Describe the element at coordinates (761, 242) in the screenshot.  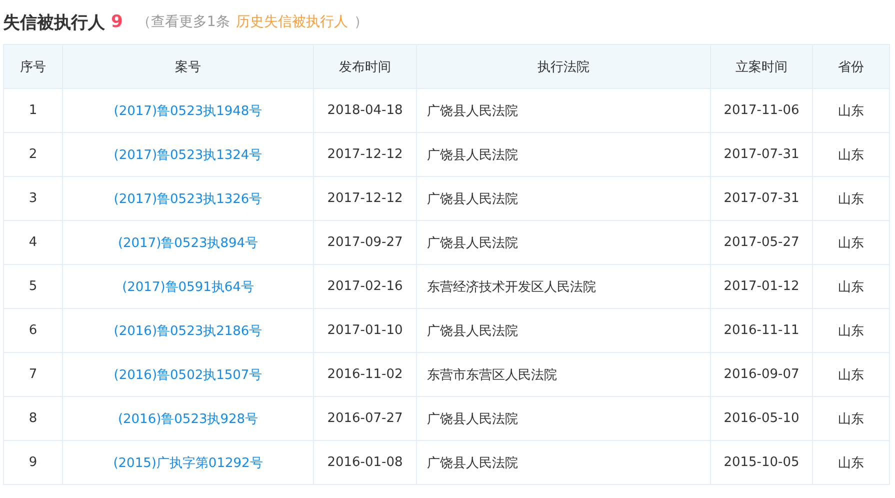
I see `filing-date-cell: 2017-05-27` at that location.